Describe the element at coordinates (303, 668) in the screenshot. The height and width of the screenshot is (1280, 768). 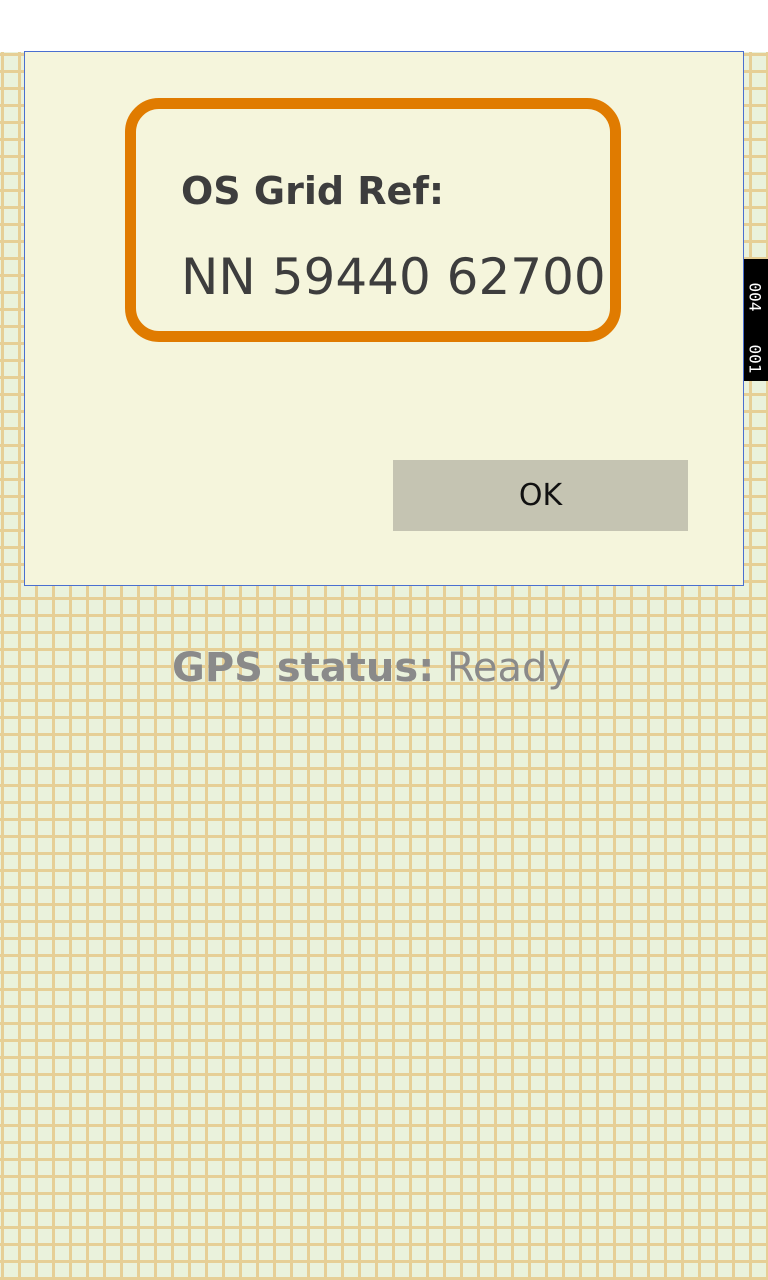
I see `gps-status-label: GPS status:` at that location.